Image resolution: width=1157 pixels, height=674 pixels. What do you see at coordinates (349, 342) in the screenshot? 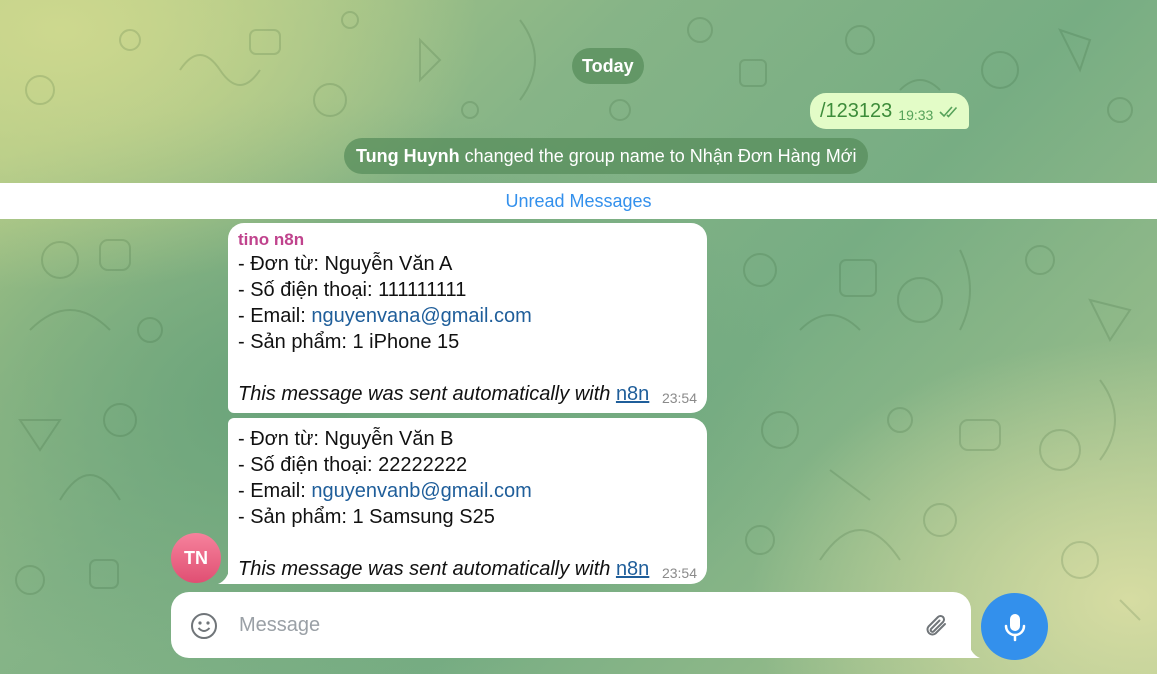
I see `product-line: - Sản phẩm: 1 iPhone 15` at bounding box center [349, 342].